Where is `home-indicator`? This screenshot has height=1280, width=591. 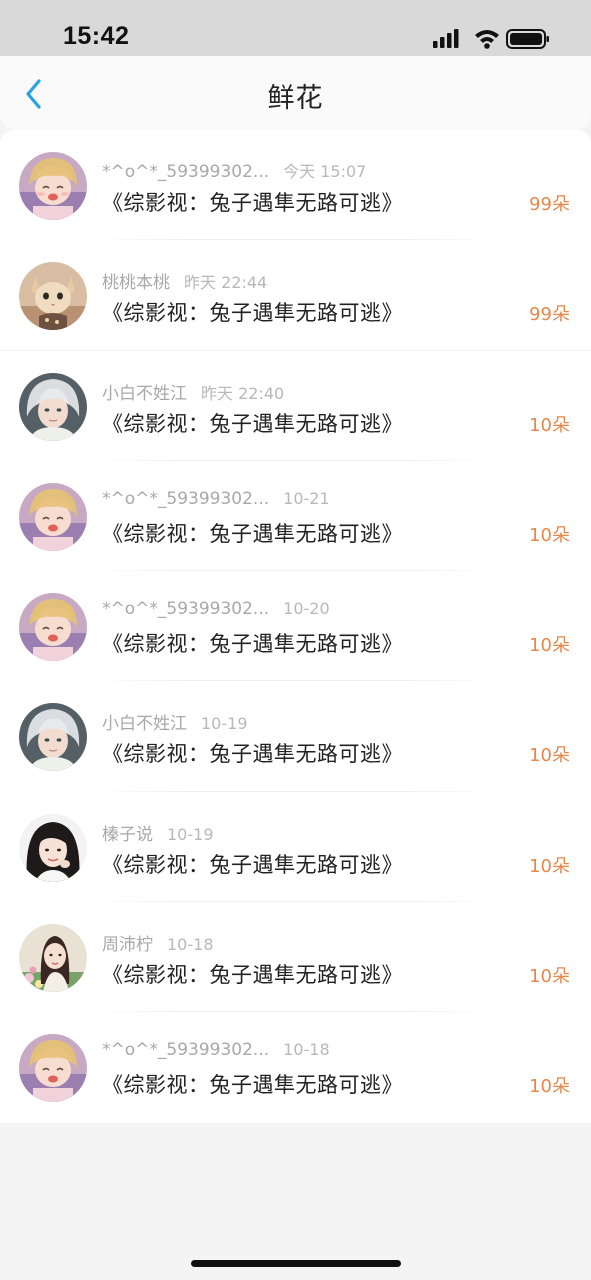
home-indicator is located at coordinates (296, 1263).